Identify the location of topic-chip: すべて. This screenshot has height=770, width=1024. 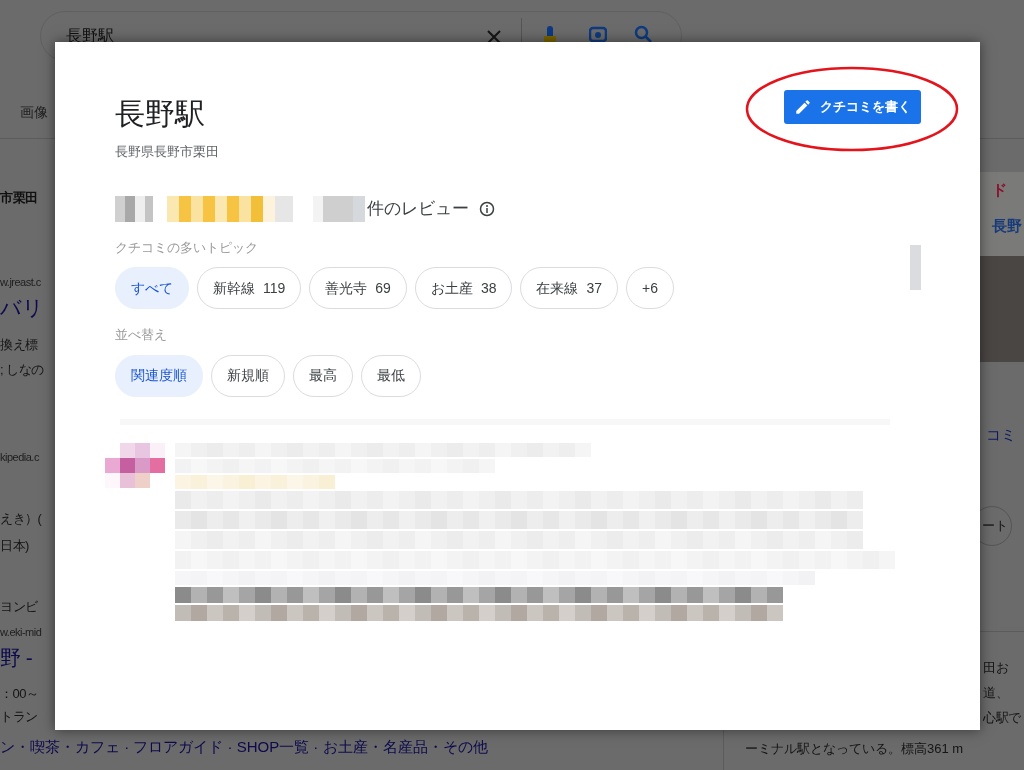
(152, 288).